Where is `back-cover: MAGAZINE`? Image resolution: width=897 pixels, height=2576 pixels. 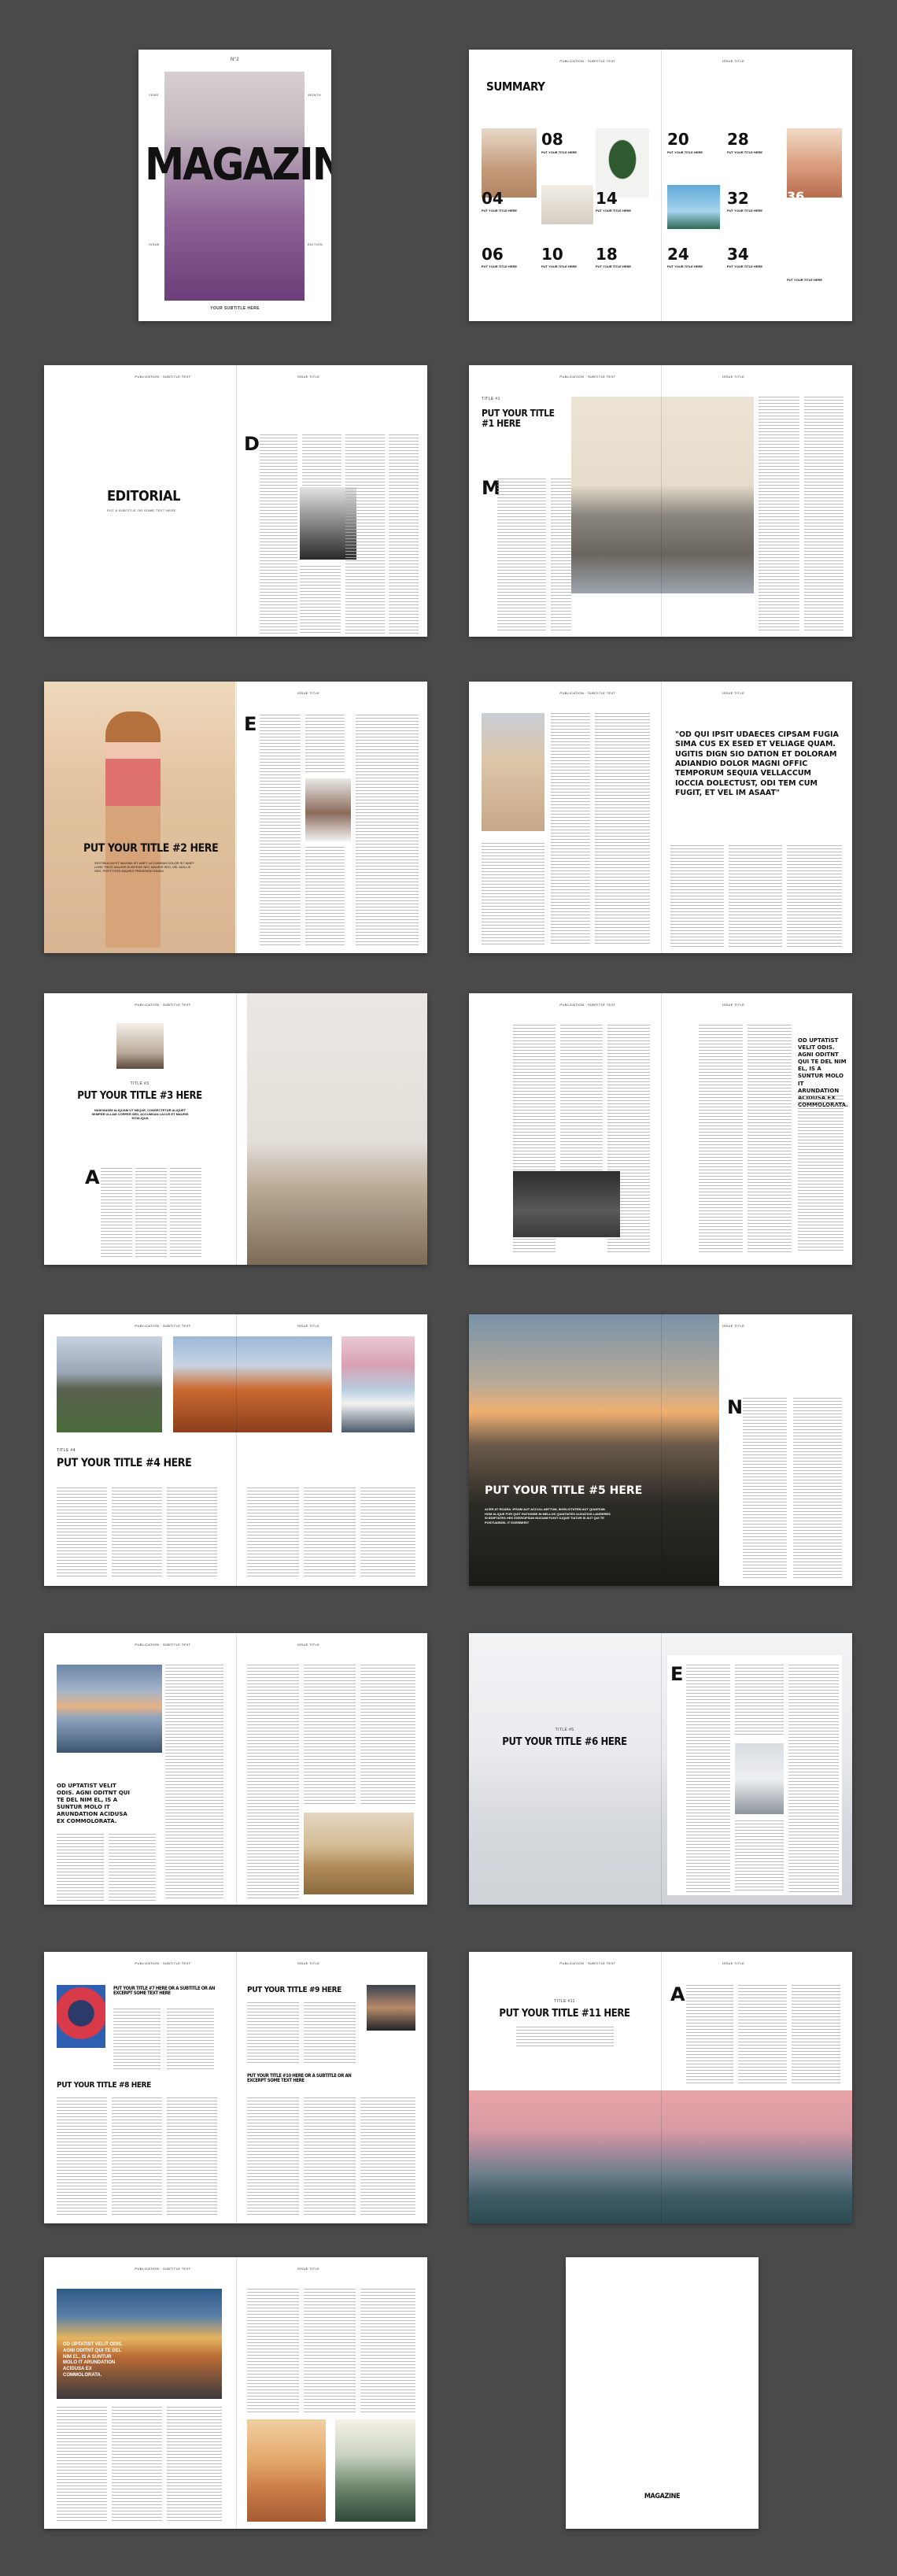
back-cover: MAGAZINE is located at coordinates (662, 2393).